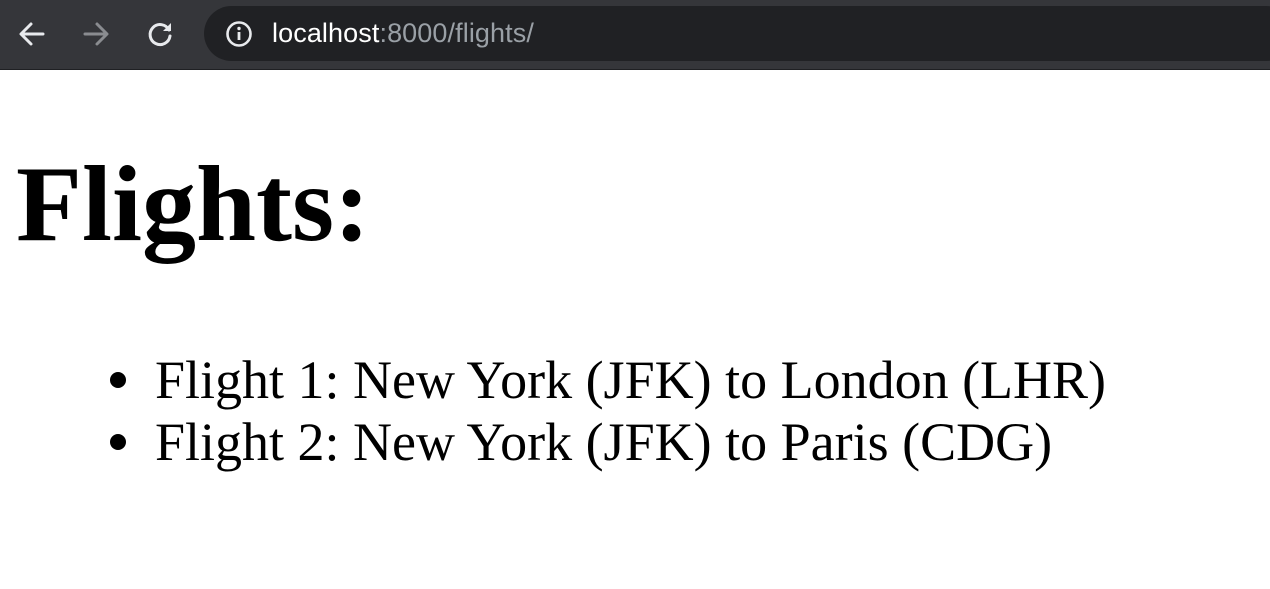 The image size is (1270, 589). What do you see at coordinates (193, 204) in the screenshot?
I see `page-title: Flights:` at bounding box center [193, 204].